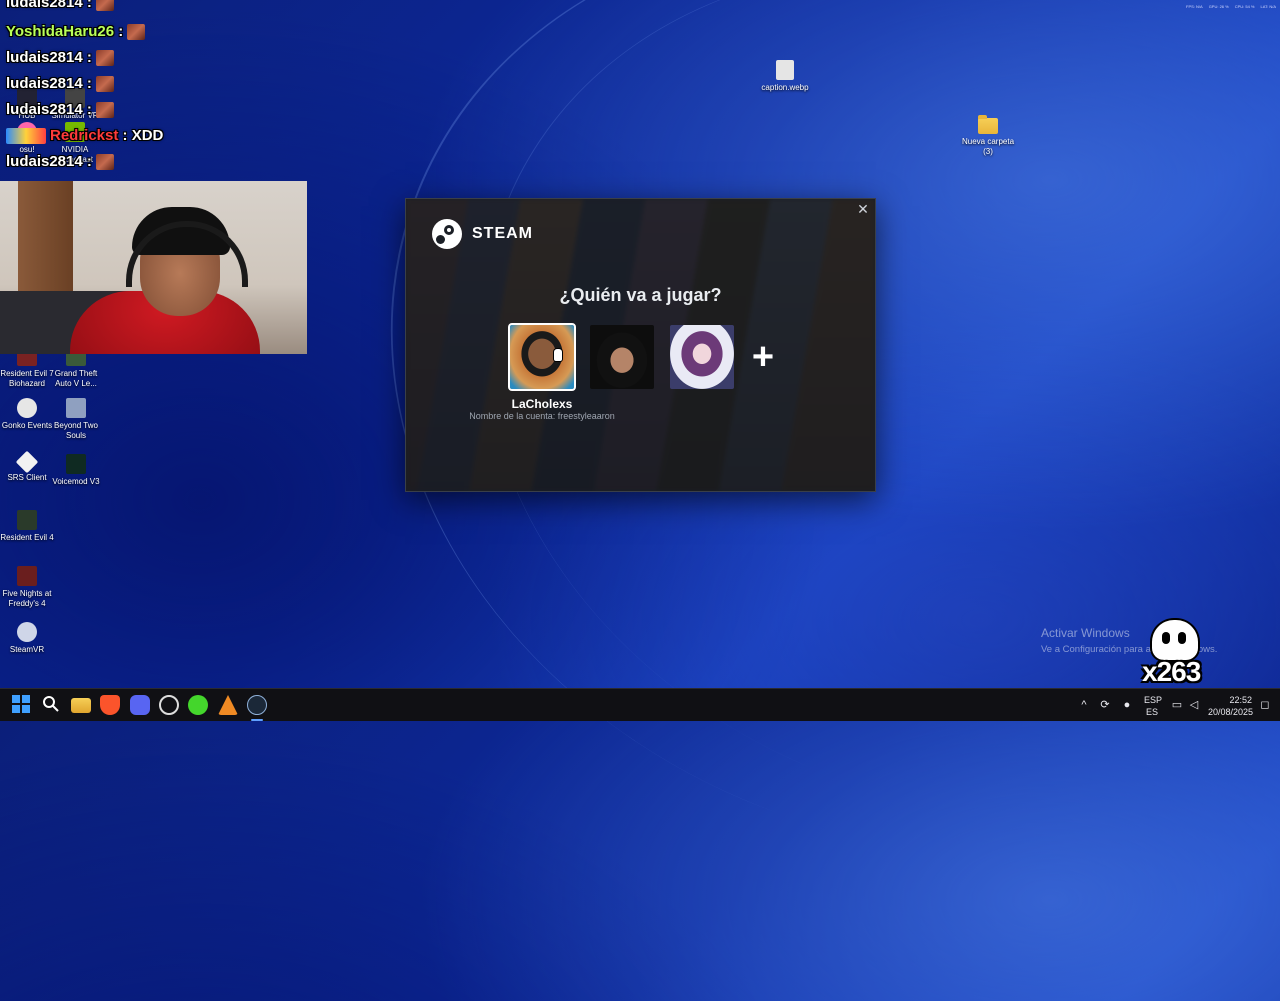  What do you see at coordinates (140, 705) in the screenshot?
I see `discord-icon` at bounding box center [140, 705].